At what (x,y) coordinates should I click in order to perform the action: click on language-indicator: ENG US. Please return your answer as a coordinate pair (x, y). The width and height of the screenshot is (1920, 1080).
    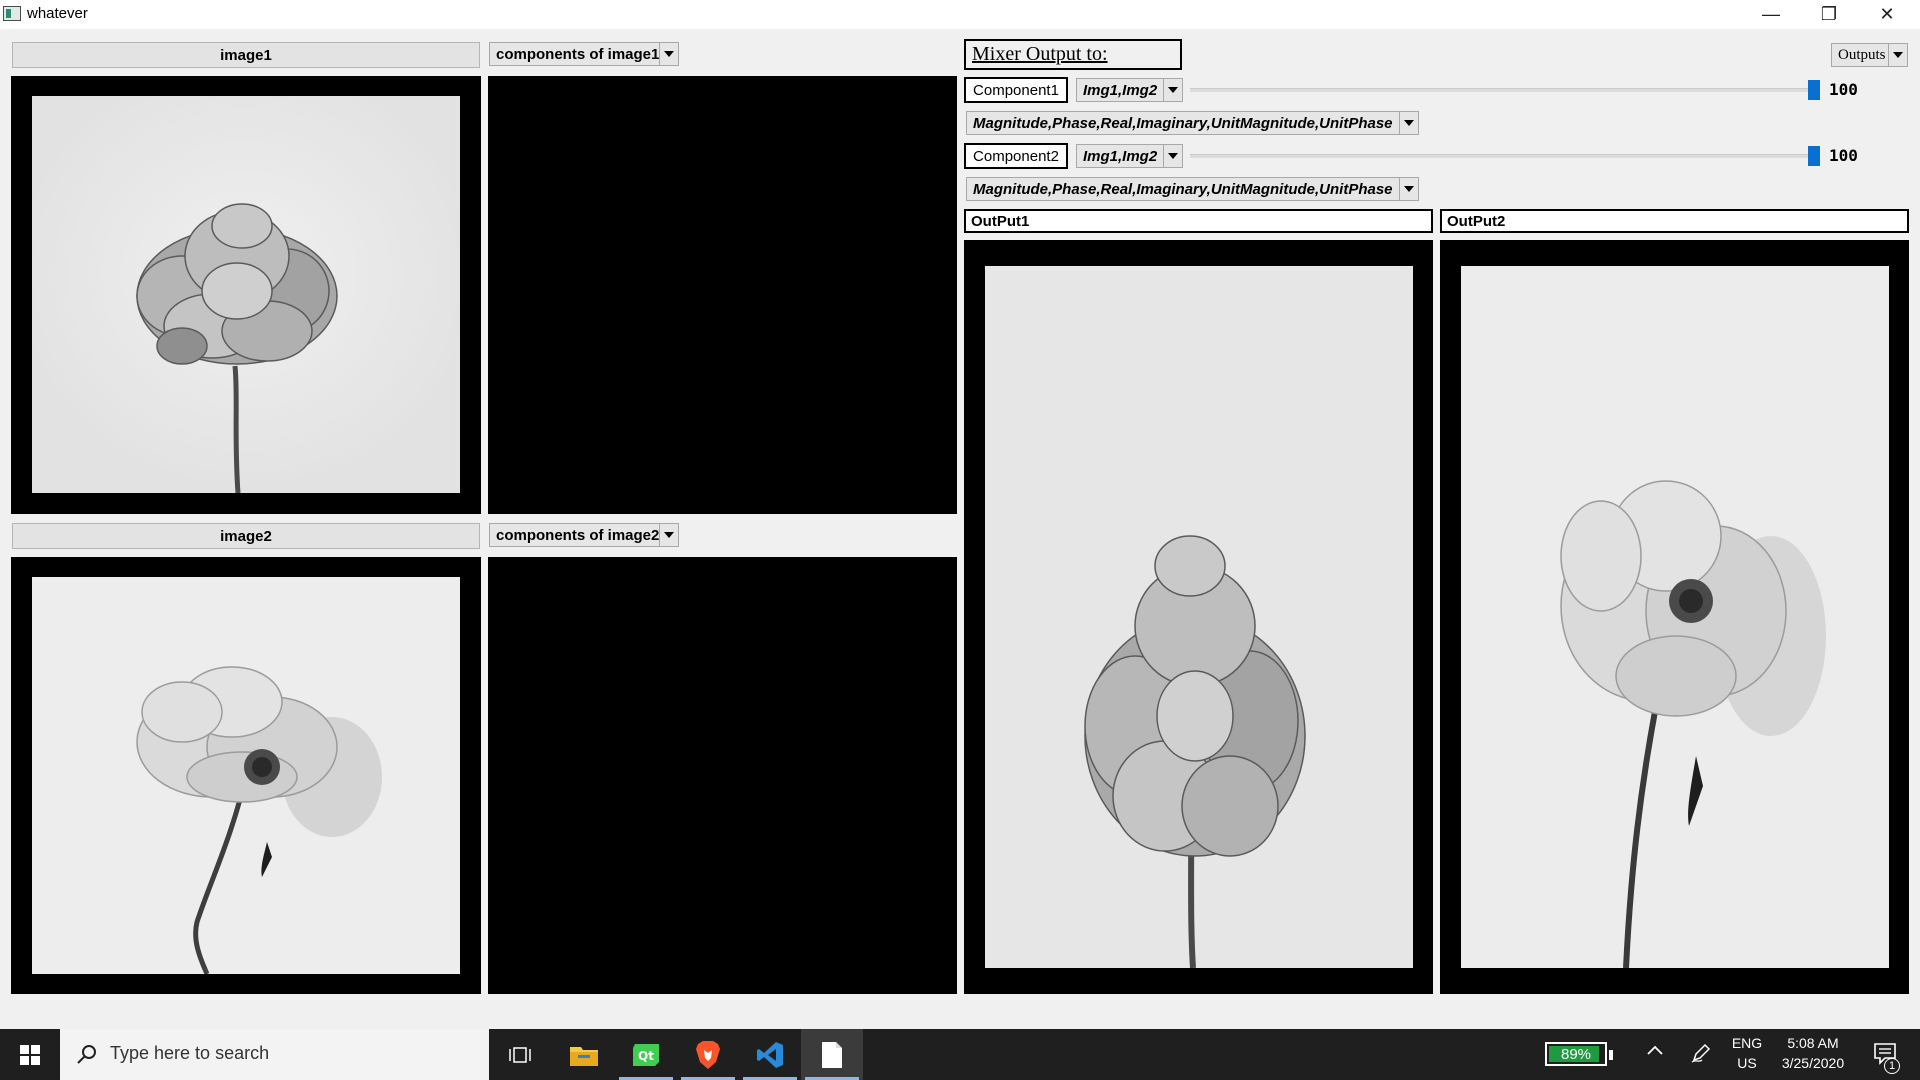
    Looking at the image, I should click on (1747, 1053).